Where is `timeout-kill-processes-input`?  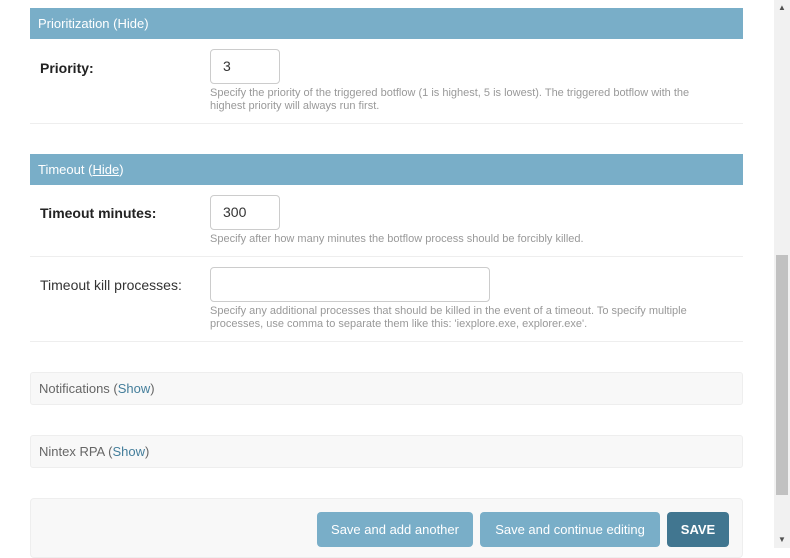 timeout-kill-processes-input is located at coordinates (350, 284).